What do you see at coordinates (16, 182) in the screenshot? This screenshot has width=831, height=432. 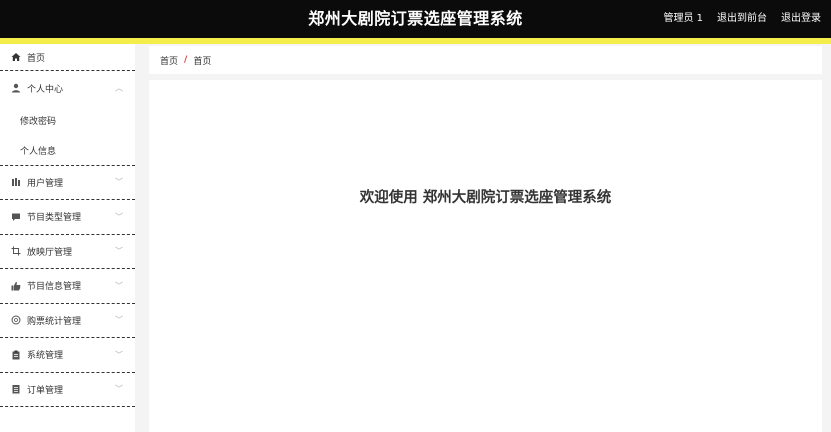 I see `users-icon` at bounding box center [16, 182].